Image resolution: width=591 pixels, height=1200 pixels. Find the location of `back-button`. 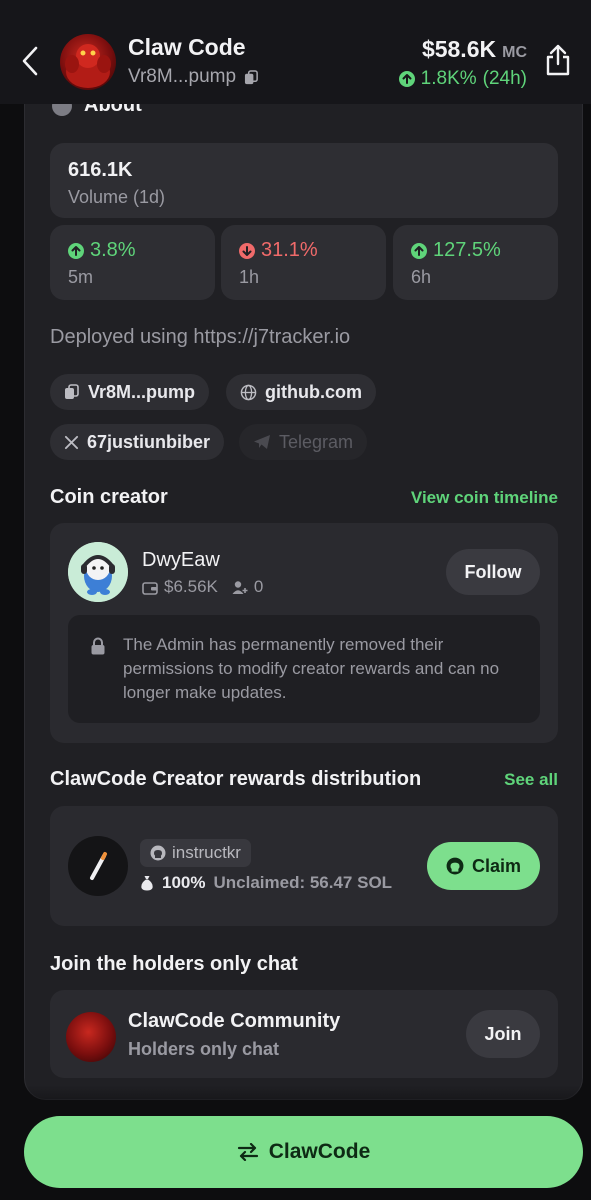

back-button is located at coordinates (30, 61).